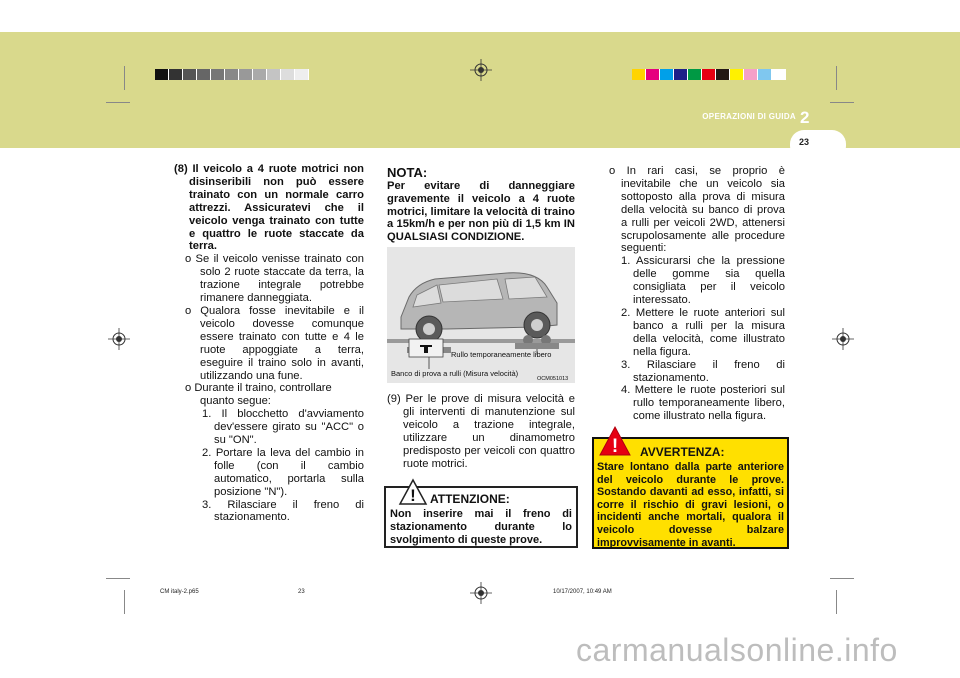 The height and width of the screenshot is (678, 960). Describe the element at coordinates (582, 592) in the screenshot. I see `footer-date: 10/17/2007, 10:49 AM` at that location.